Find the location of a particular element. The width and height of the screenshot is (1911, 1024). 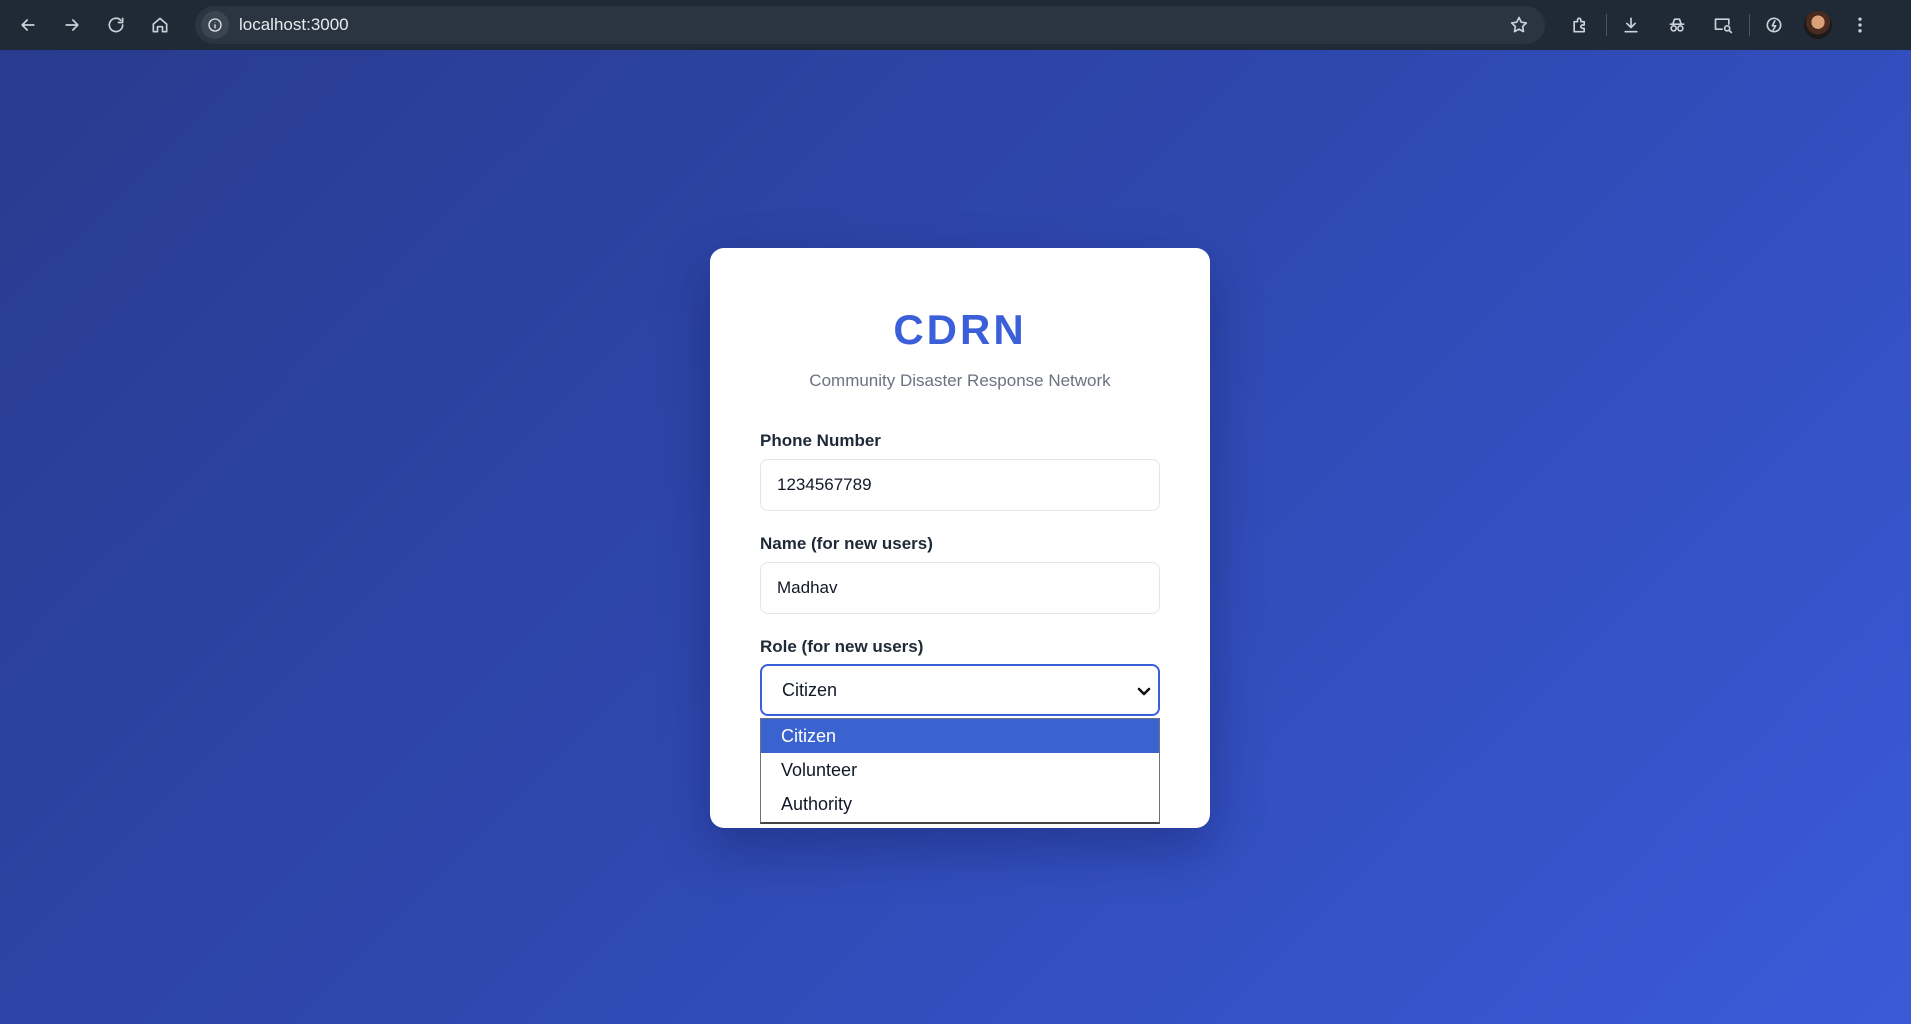

role-label: Role (for new users) is located at coordinates (842, 646).